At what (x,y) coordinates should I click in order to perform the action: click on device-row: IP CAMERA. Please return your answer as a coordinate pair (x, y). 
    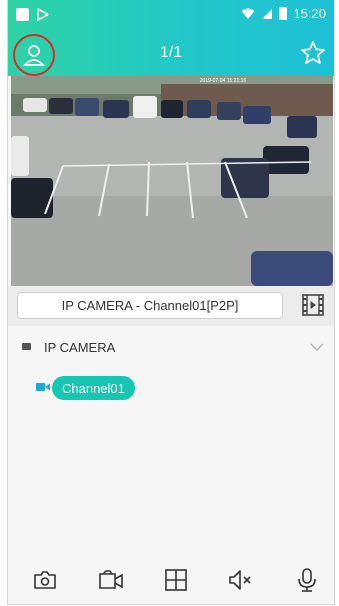
    Looking at the image, I should click on (171, 348).